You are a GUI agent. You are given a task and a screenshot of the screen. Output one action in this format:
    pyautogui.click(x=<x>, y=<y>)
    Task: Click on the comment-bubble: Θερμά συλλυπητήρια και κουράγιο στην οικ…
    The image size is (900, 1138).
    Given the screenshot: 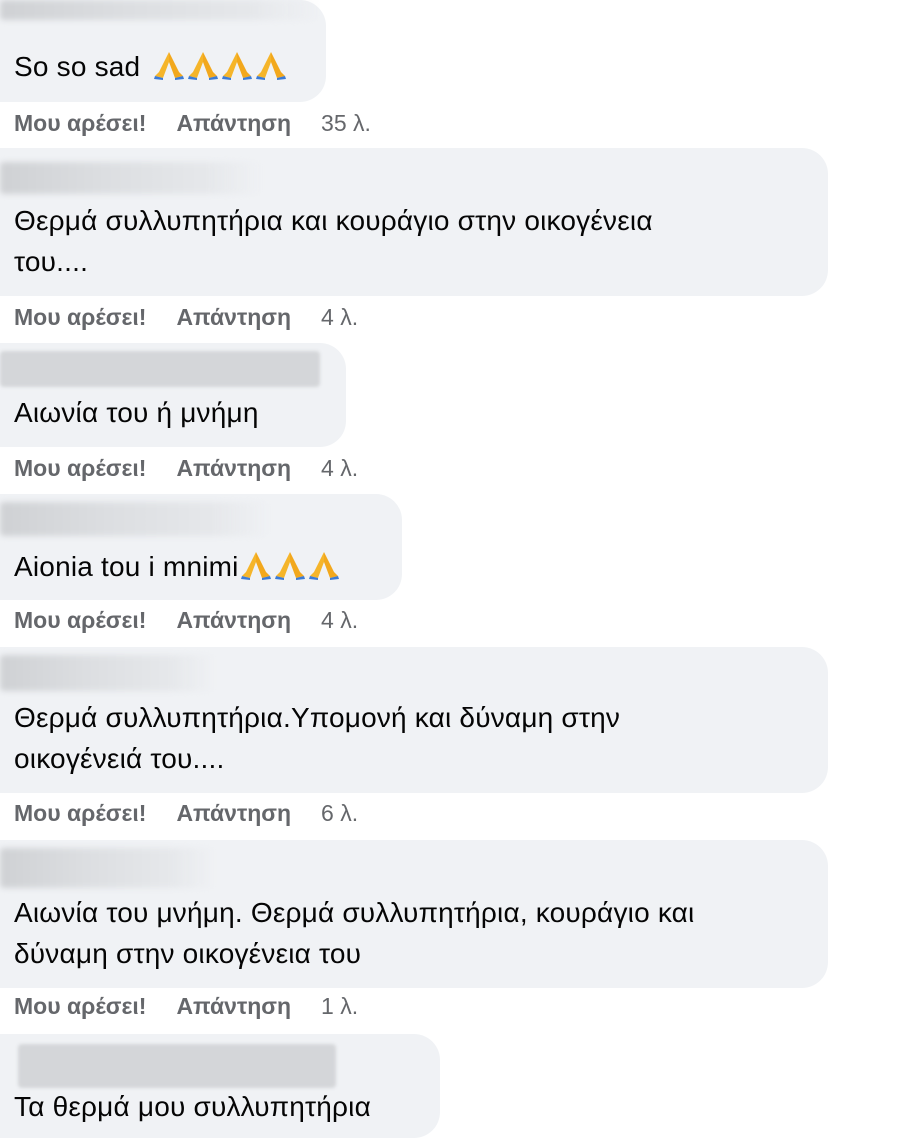 What is the action you would take?
    pyautogui.click(x=414, y=222)
    